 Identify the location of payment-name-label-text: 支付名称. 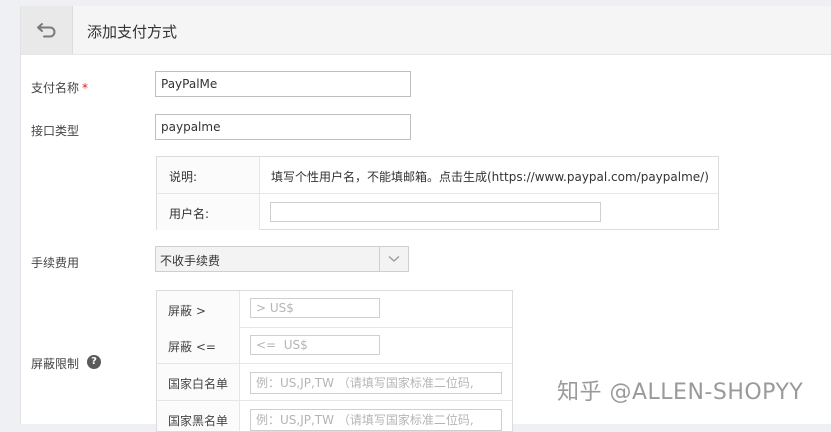
(55, 88).